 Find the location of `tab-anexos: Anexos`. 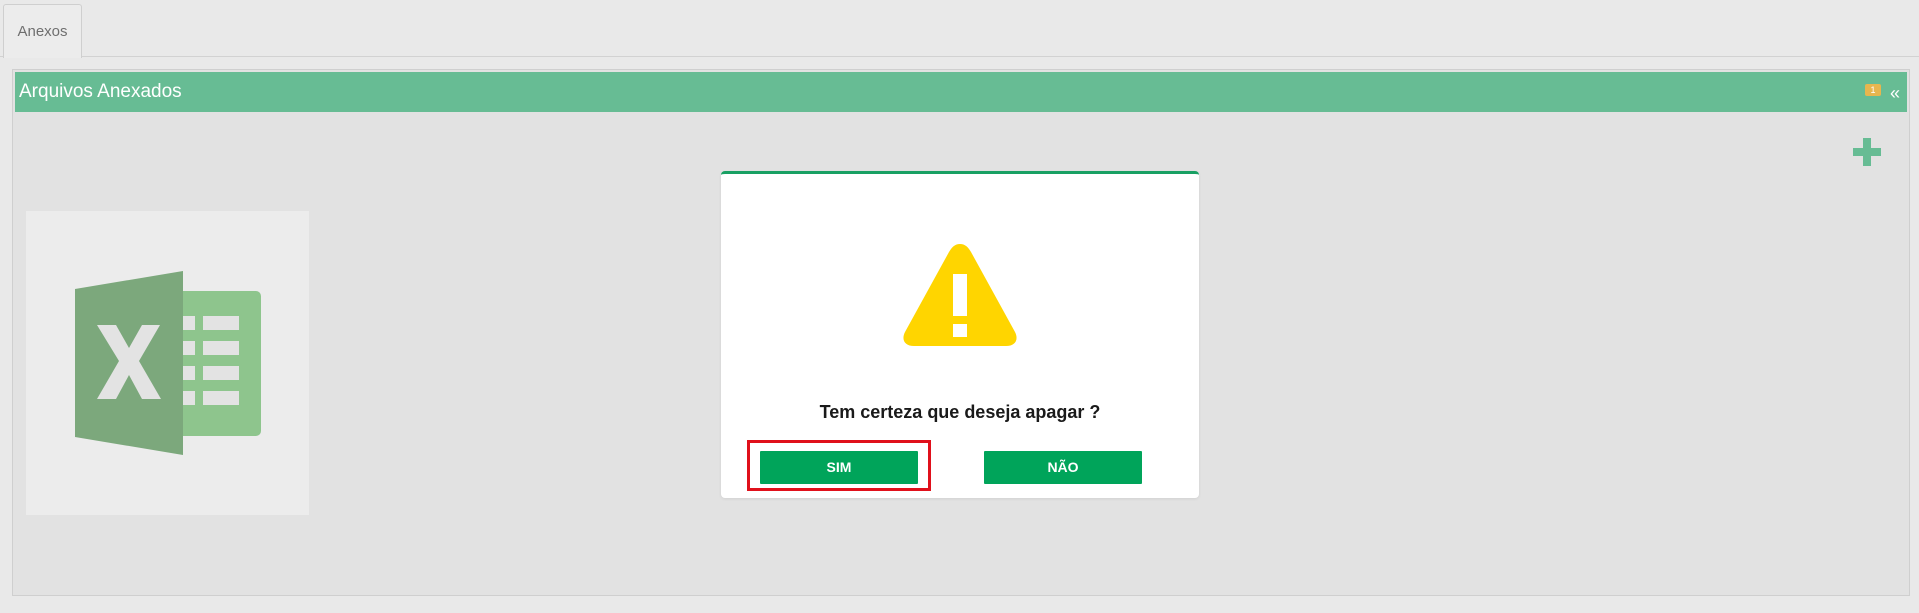

tab-anexos: Anexos is located at coordinates (42, 31).